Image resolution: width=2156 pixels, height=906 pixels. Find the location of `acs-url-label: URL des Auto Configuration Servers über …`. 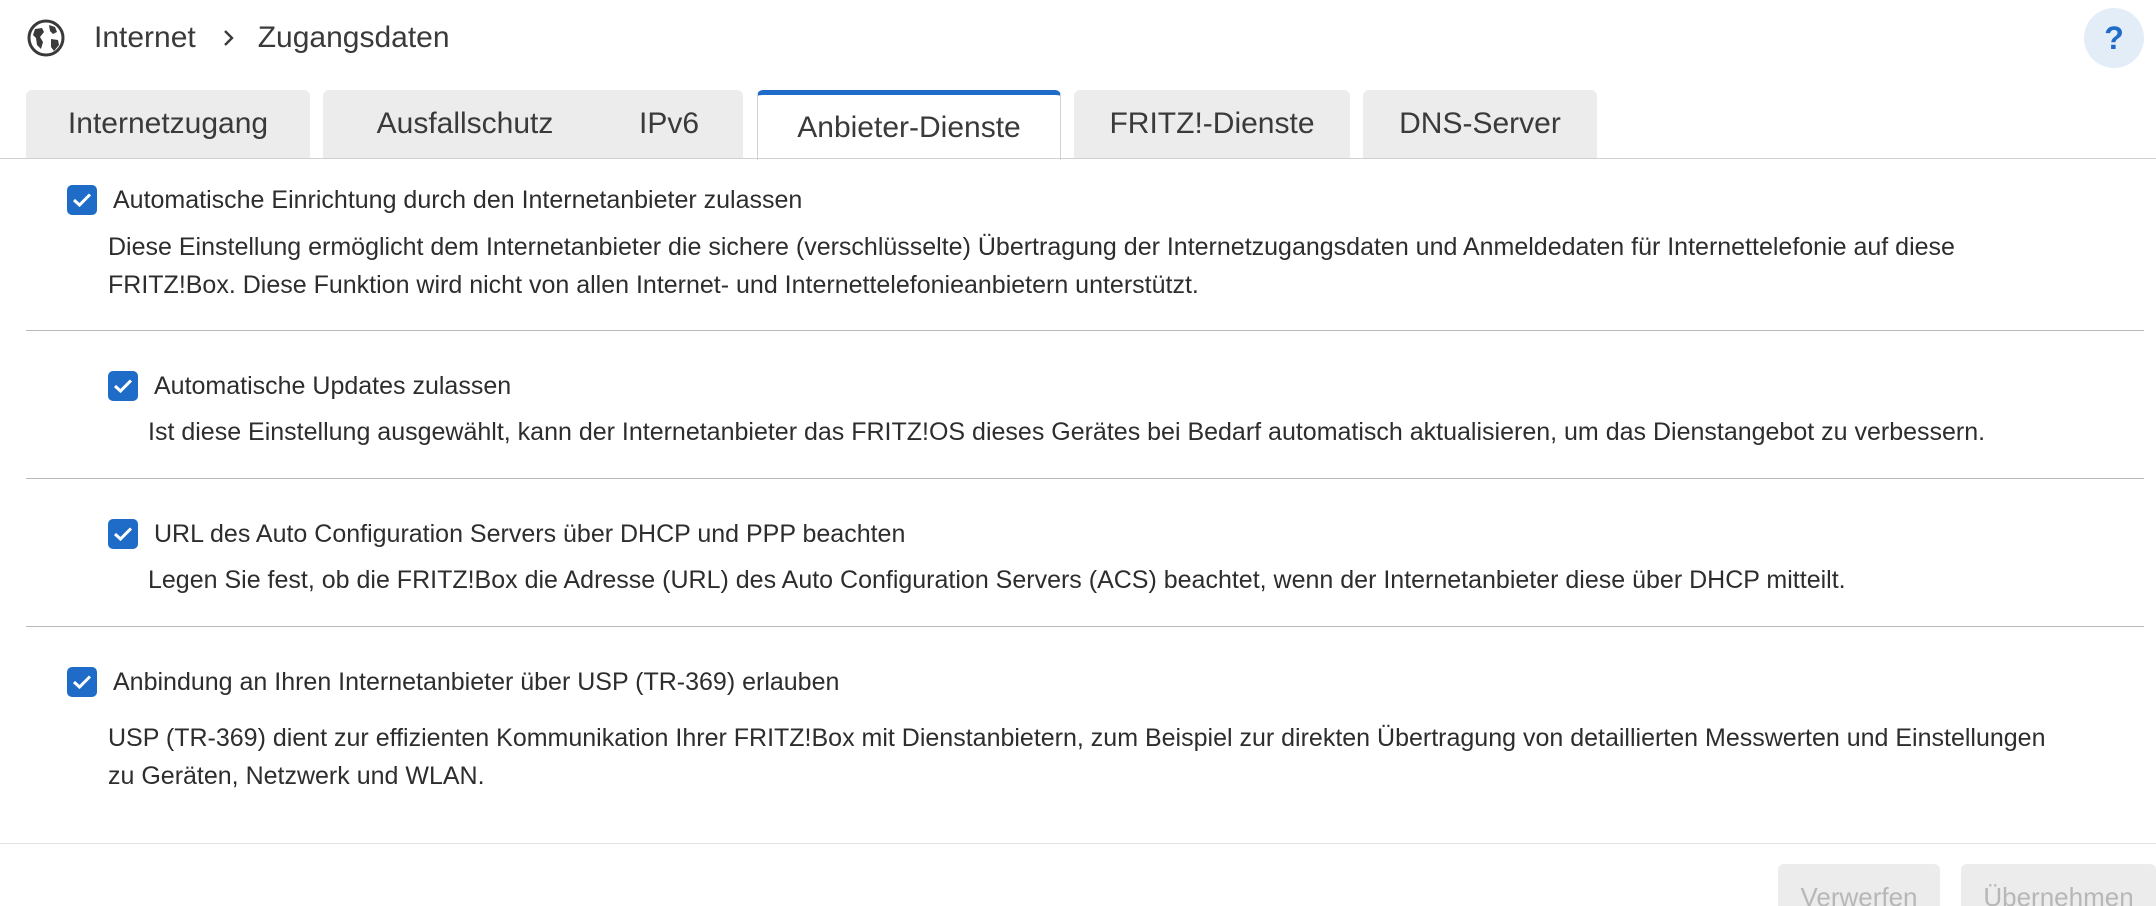

acs-url-label: URL des Auto Configuration Servers über … is located at coordinates (529, 534).